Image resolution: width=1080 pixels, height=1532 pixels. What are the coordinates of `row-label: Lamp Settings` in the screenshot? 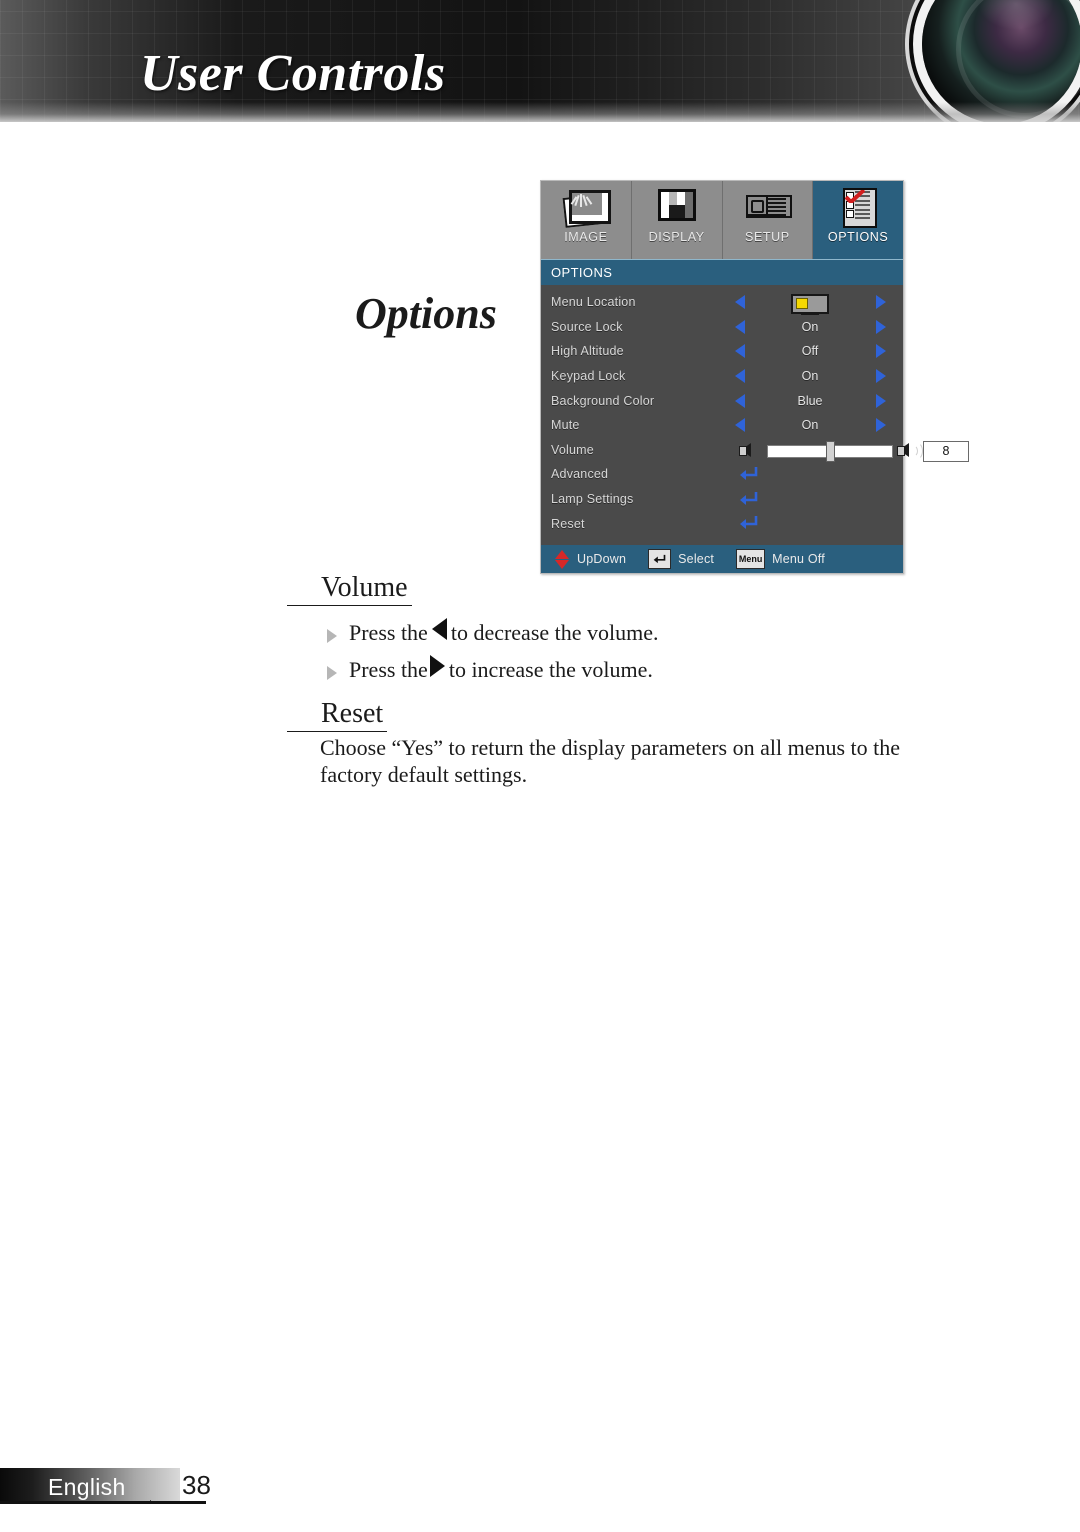 It's located at (592, 499).